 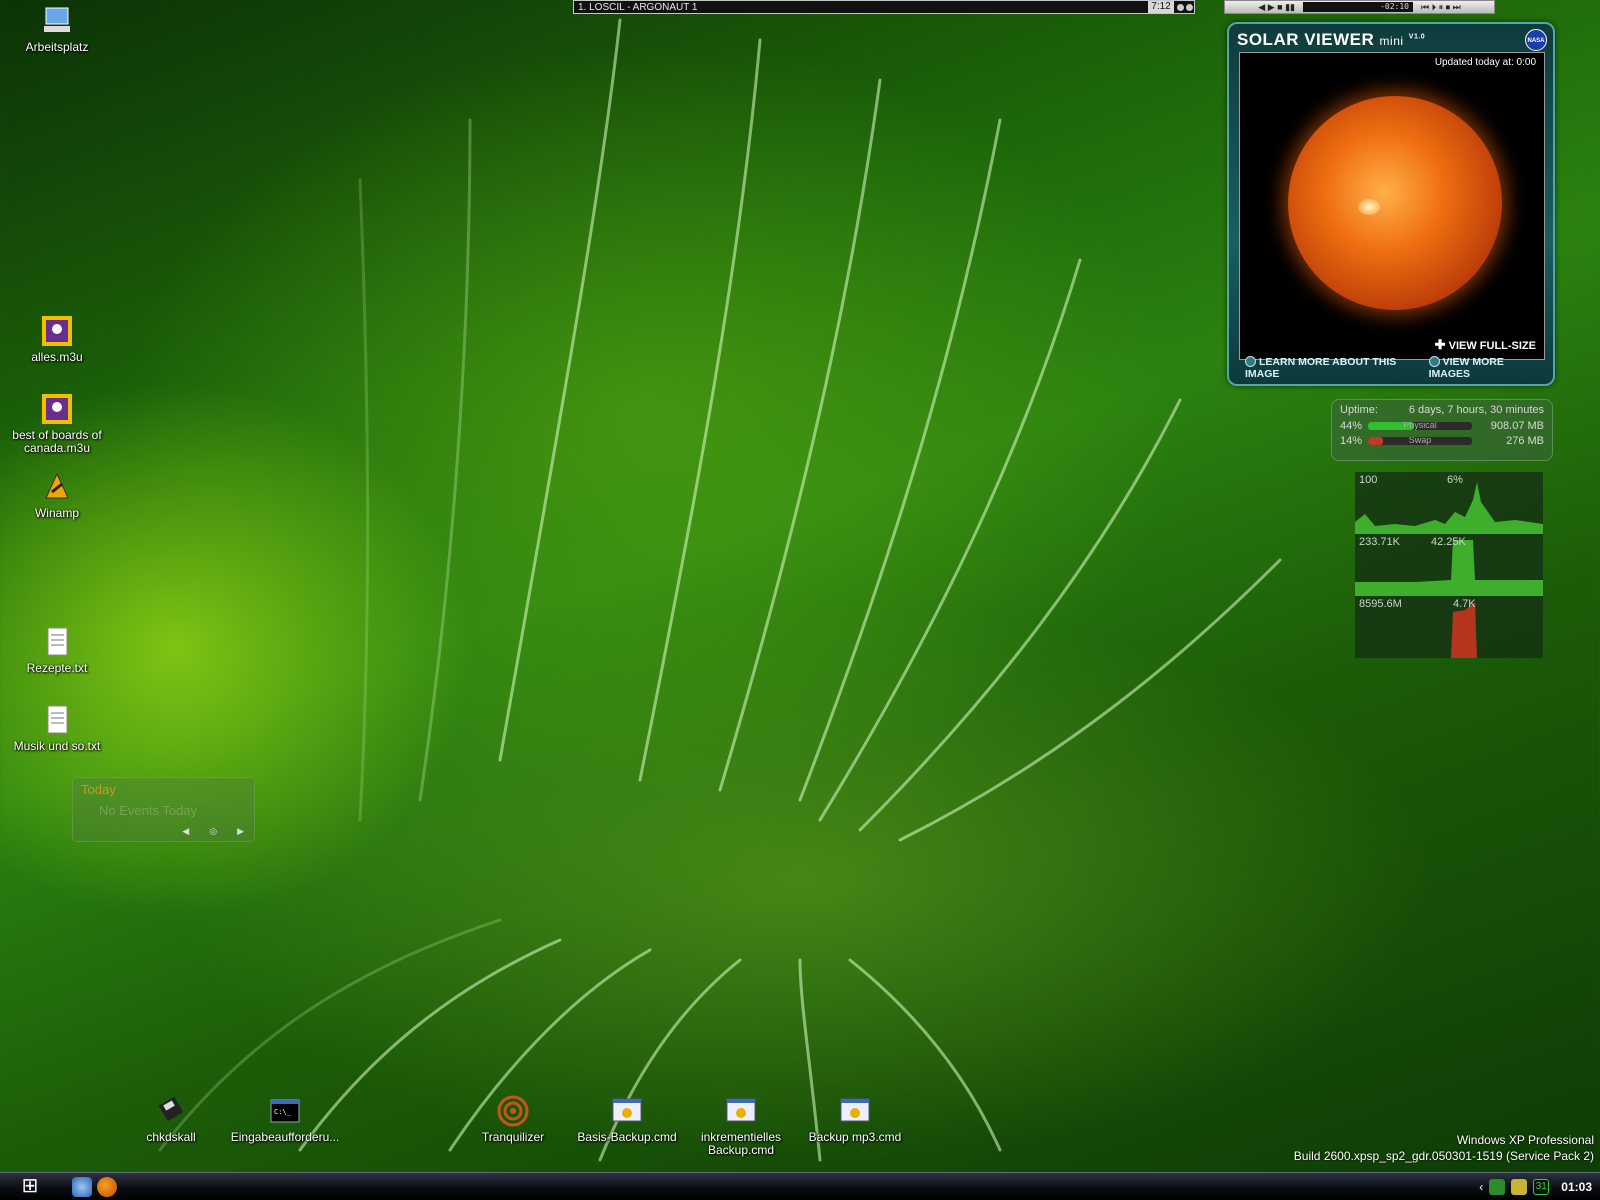 I want to click on desktop-icon-winamp: Winamp, so click(x=57, y=495).